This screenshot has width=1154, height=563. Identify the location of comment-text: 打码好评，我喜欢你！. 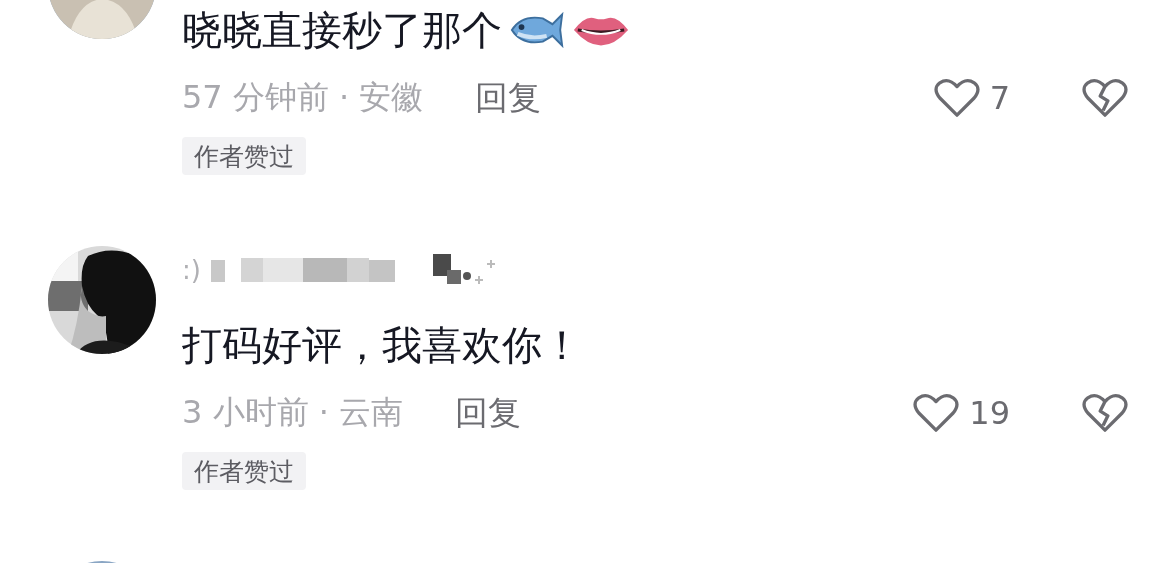
(382, 345).